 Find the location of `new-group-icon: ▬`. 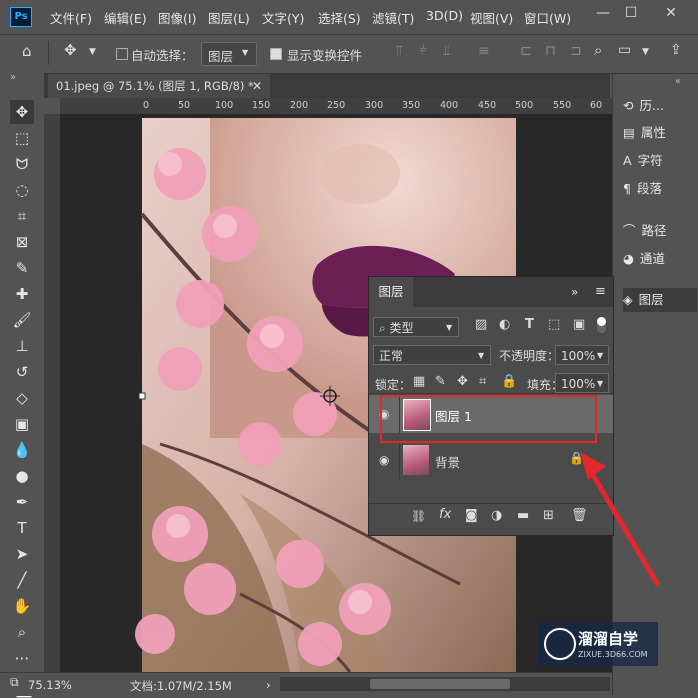

new-group-icon: ▬ is located at coordinates (523, 515).